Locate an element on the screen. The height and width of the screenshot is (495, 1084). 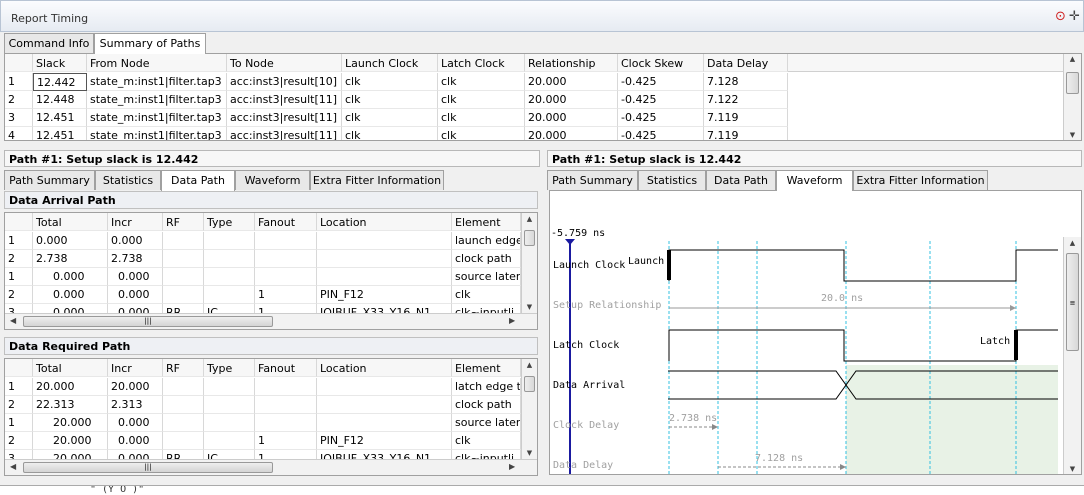
right-tab-extra-fitter-information: Extra Fitter Information is located at coordinates (920, 180).